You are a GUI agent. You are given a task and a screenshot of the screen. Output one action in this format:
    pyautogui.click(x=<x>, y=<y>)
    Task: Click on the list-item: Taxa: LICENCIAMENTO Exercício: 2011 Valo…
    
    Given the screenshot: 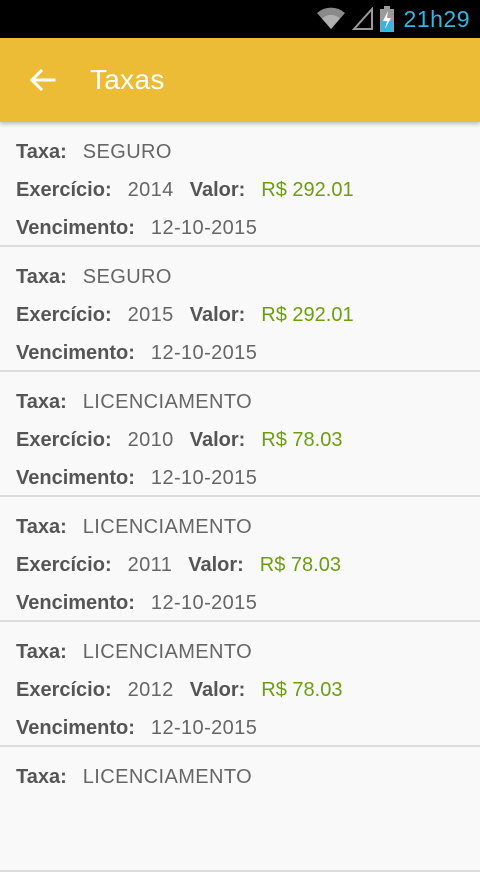 What is the action you would take?
    pyautogui.click(x=240, y=559)
    